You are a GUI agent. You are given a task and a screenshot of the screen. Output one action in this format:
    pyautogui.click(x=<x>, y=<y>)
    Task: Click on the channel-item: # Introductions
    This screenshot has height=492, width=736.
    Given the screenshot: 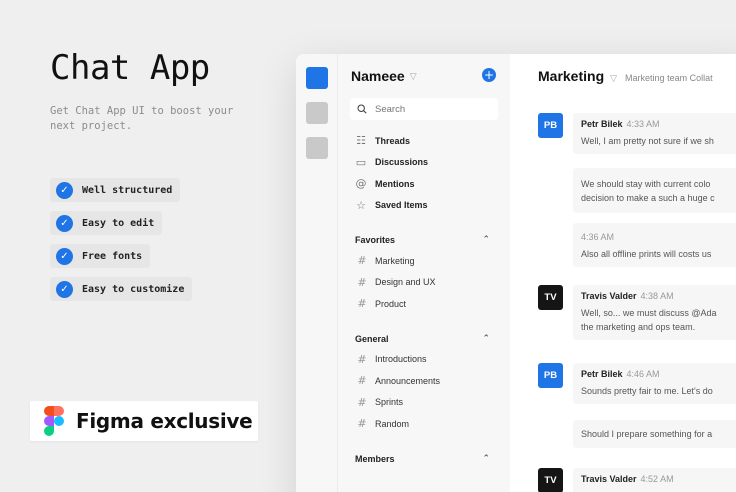 What is the action you would take?
    pyautogui.click(x=424, y=360)
    